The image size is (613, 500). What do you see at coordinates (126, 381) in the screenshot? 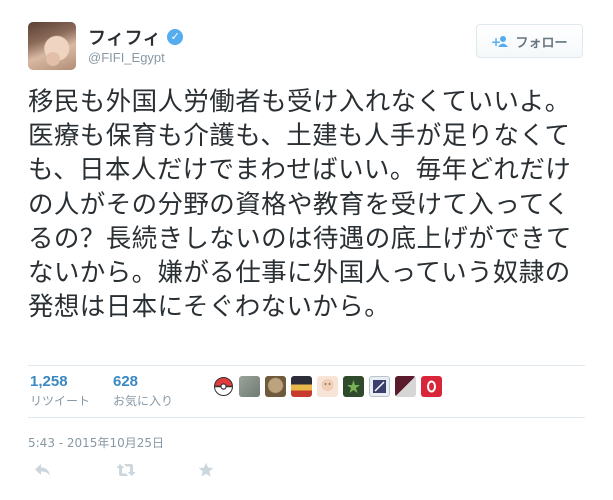
I see `favorite-count: 628` at bounding box center [126, 381].